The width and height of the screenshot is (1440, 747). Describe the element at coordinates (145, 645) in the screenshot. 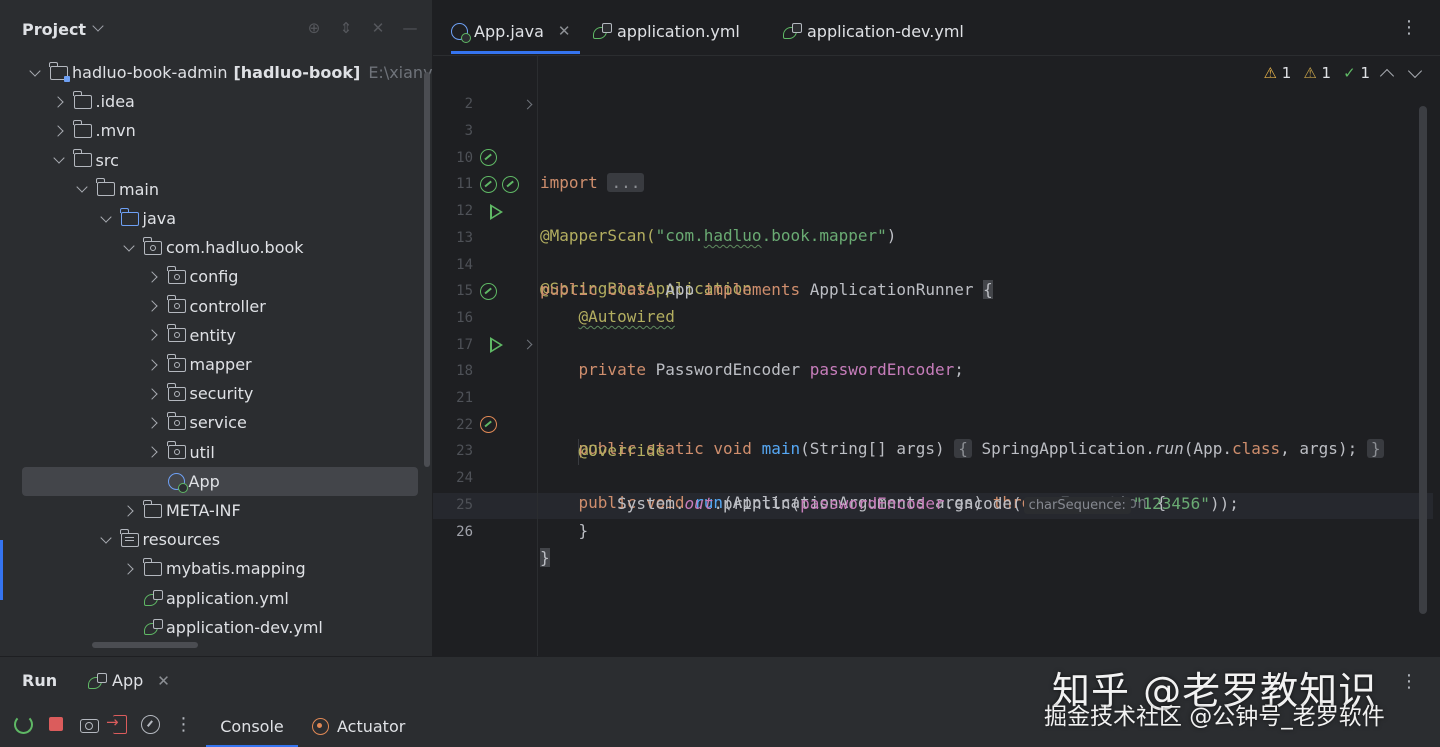

I see `tree-horizontal-scrollbar` at that location.